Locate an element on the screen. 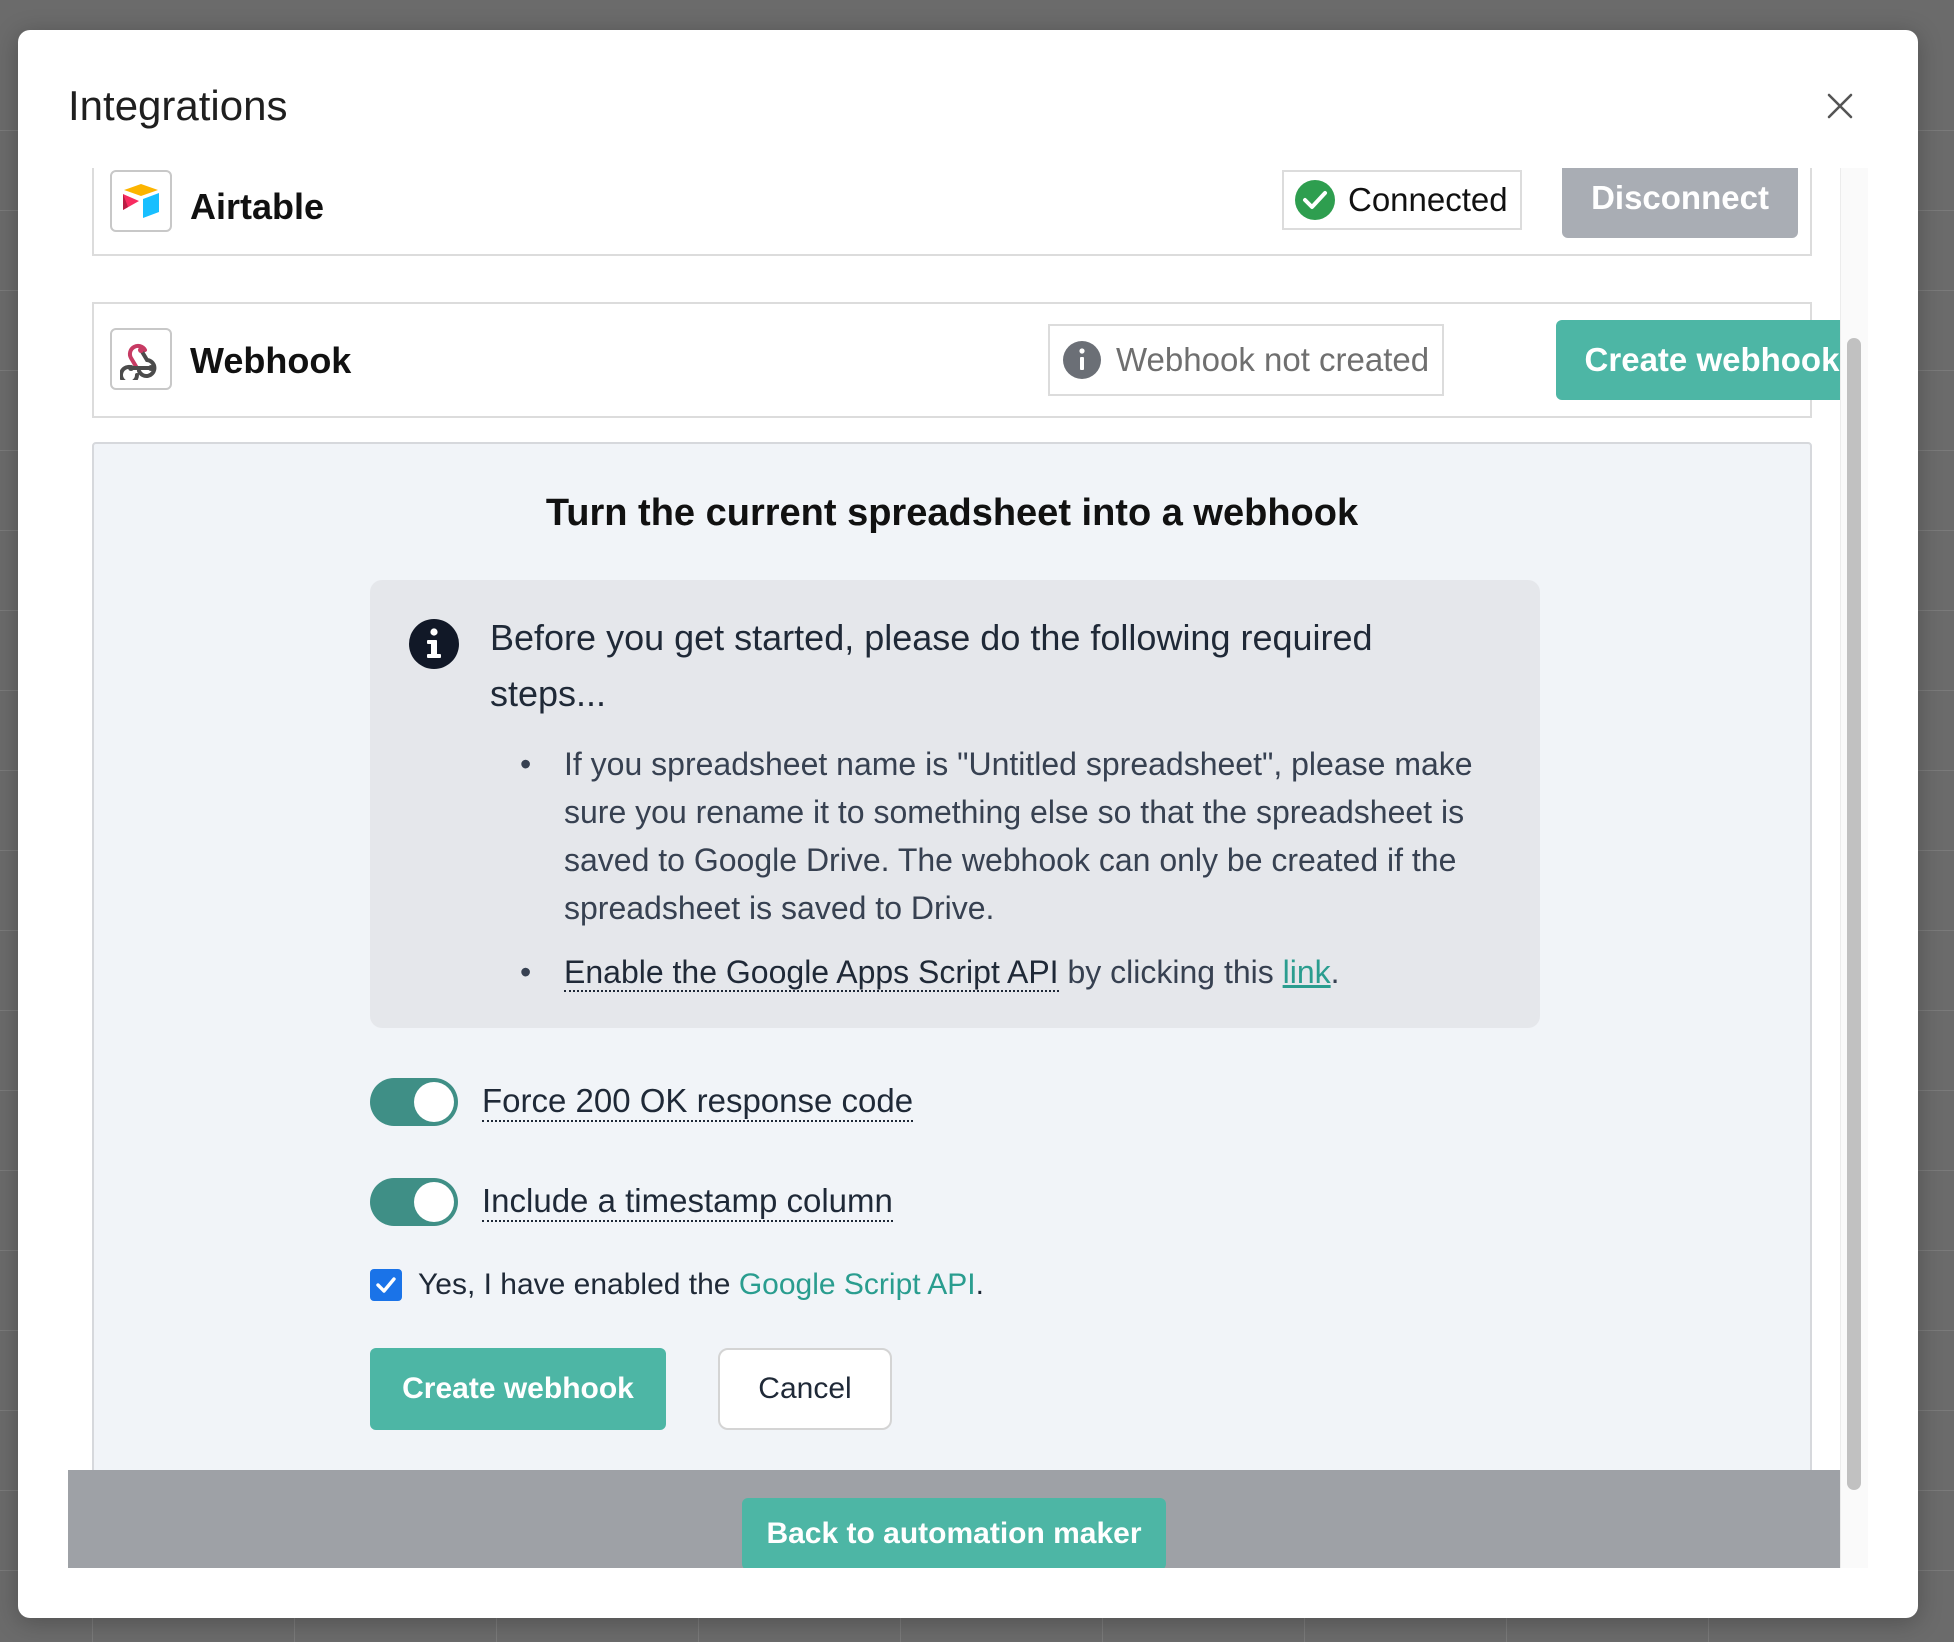  webhook-logo-icon is located at coordinates (138, 361).